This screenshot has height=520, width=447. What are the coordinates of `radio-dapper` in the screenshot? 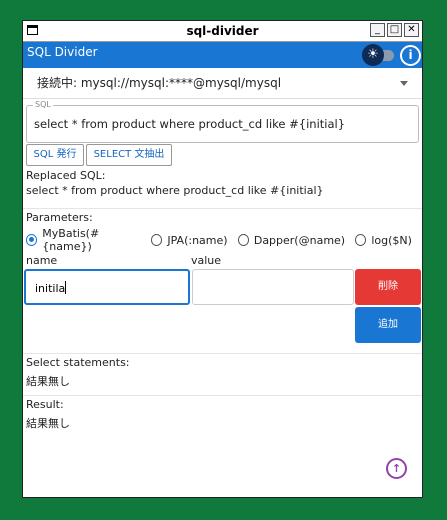 It's located at (243, 240).